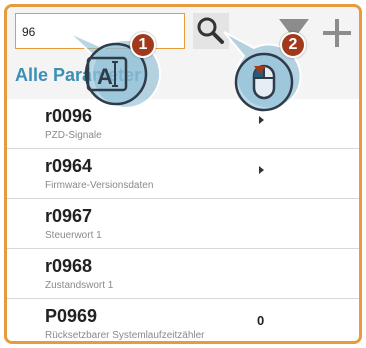 Image resolution: width=366 pixels, height=348 pixels. Describe the element at coordinates (183, 224) in the screenshot. I see `list-item: r0967 Steuerwort 1` at that location.